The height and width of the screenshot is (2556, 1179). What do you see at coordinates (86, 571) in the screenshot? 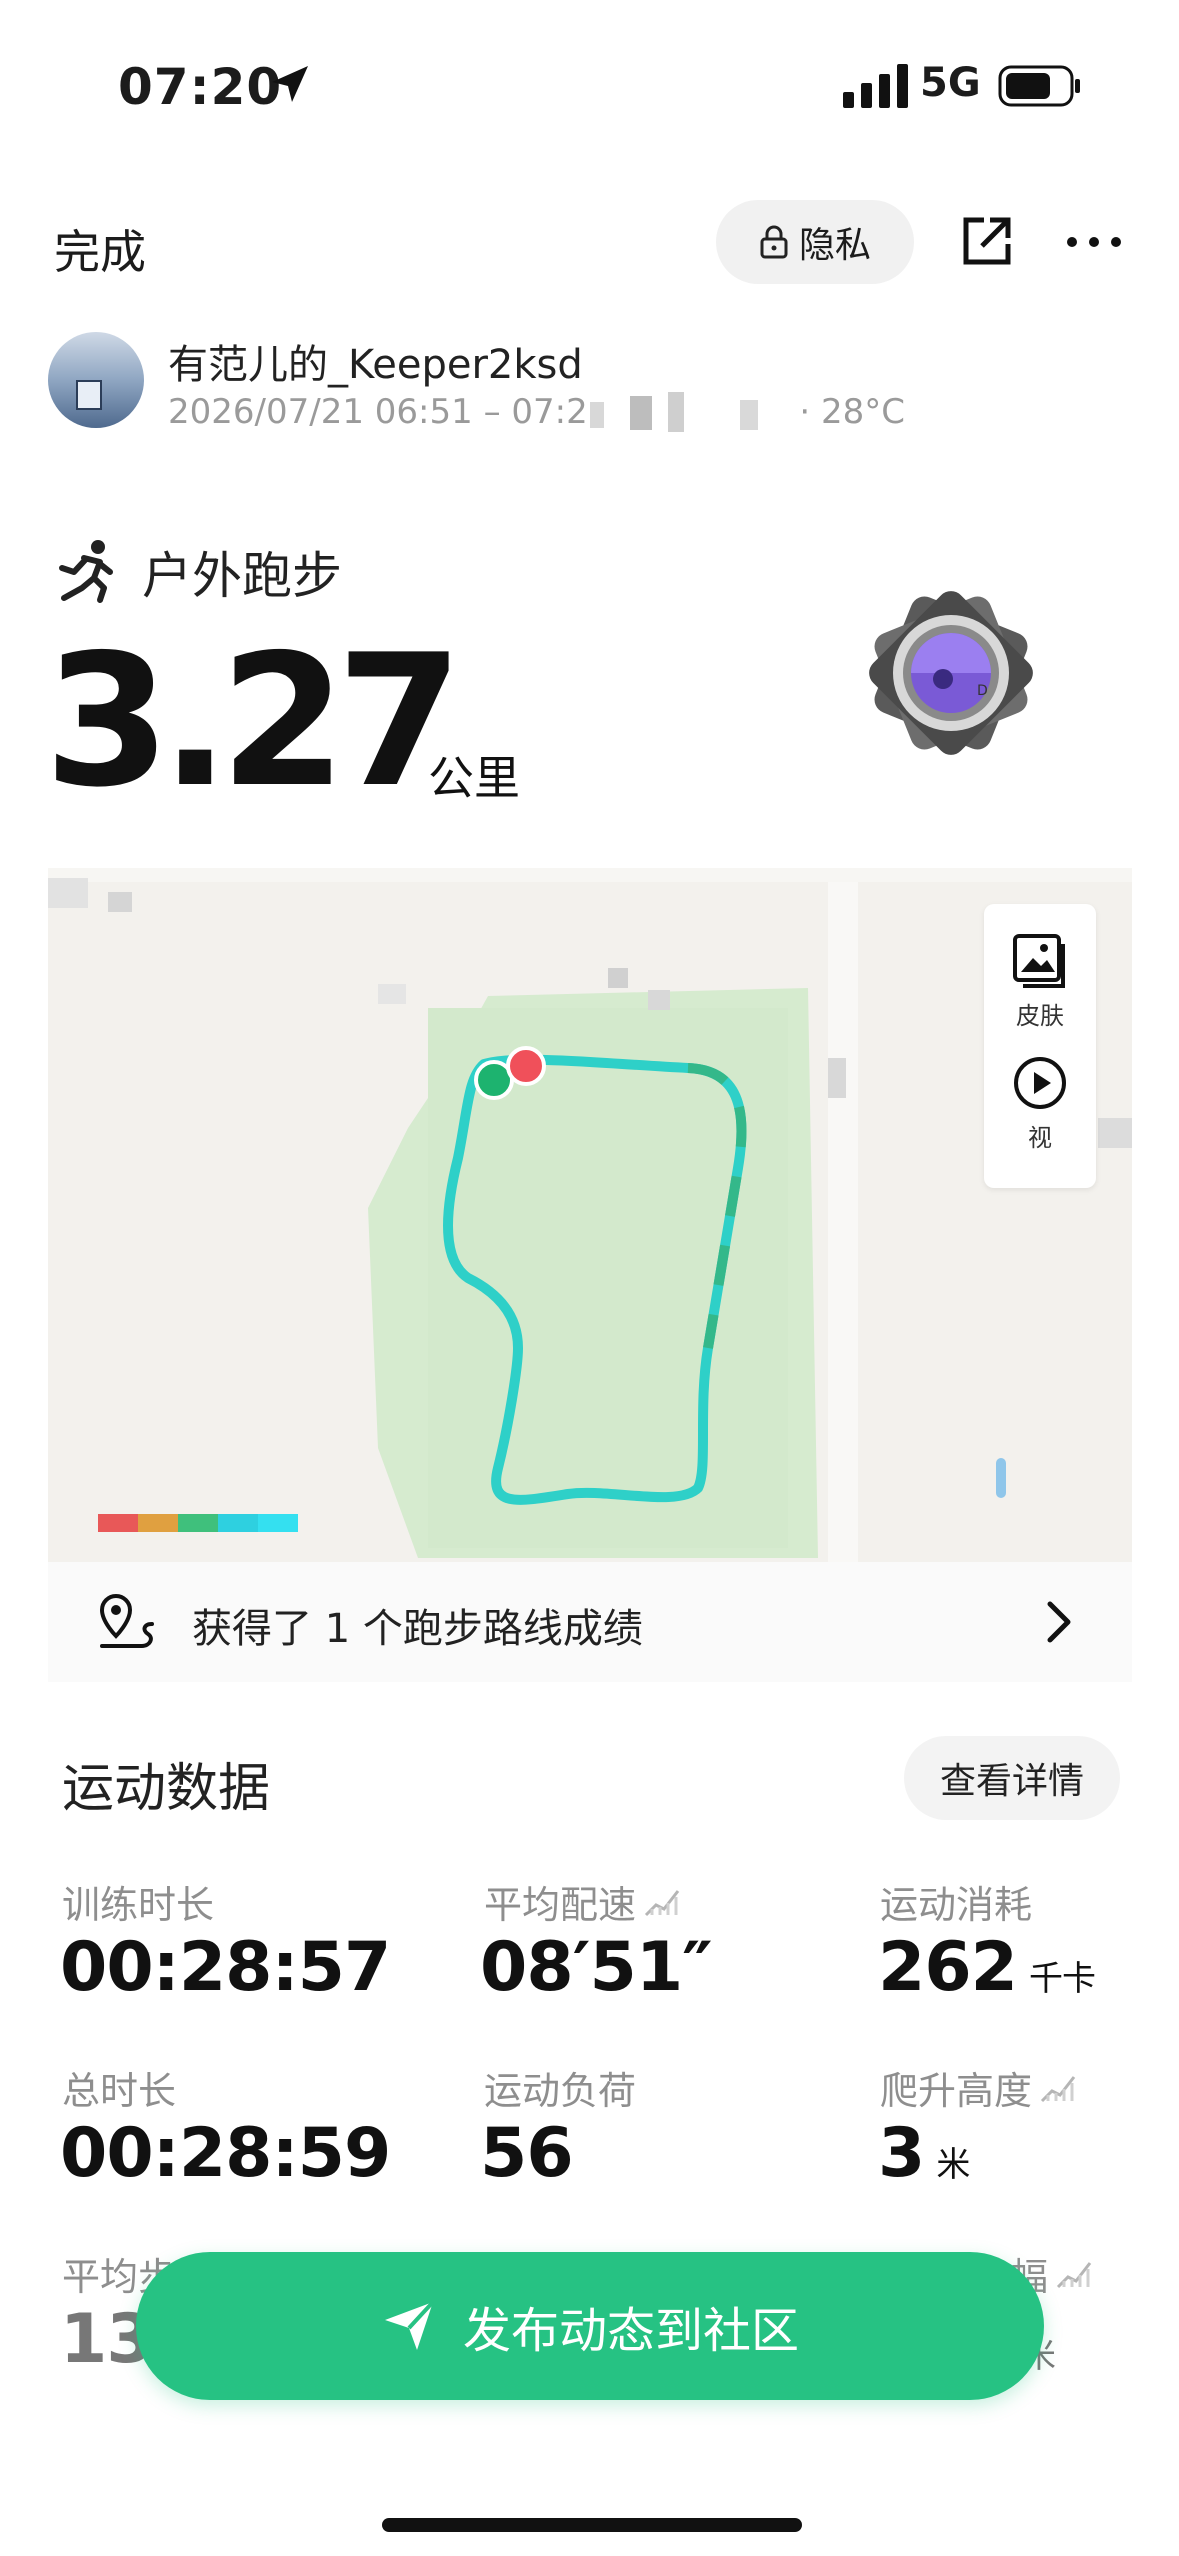
I see `running-icon` at bounding box center [86, 571].